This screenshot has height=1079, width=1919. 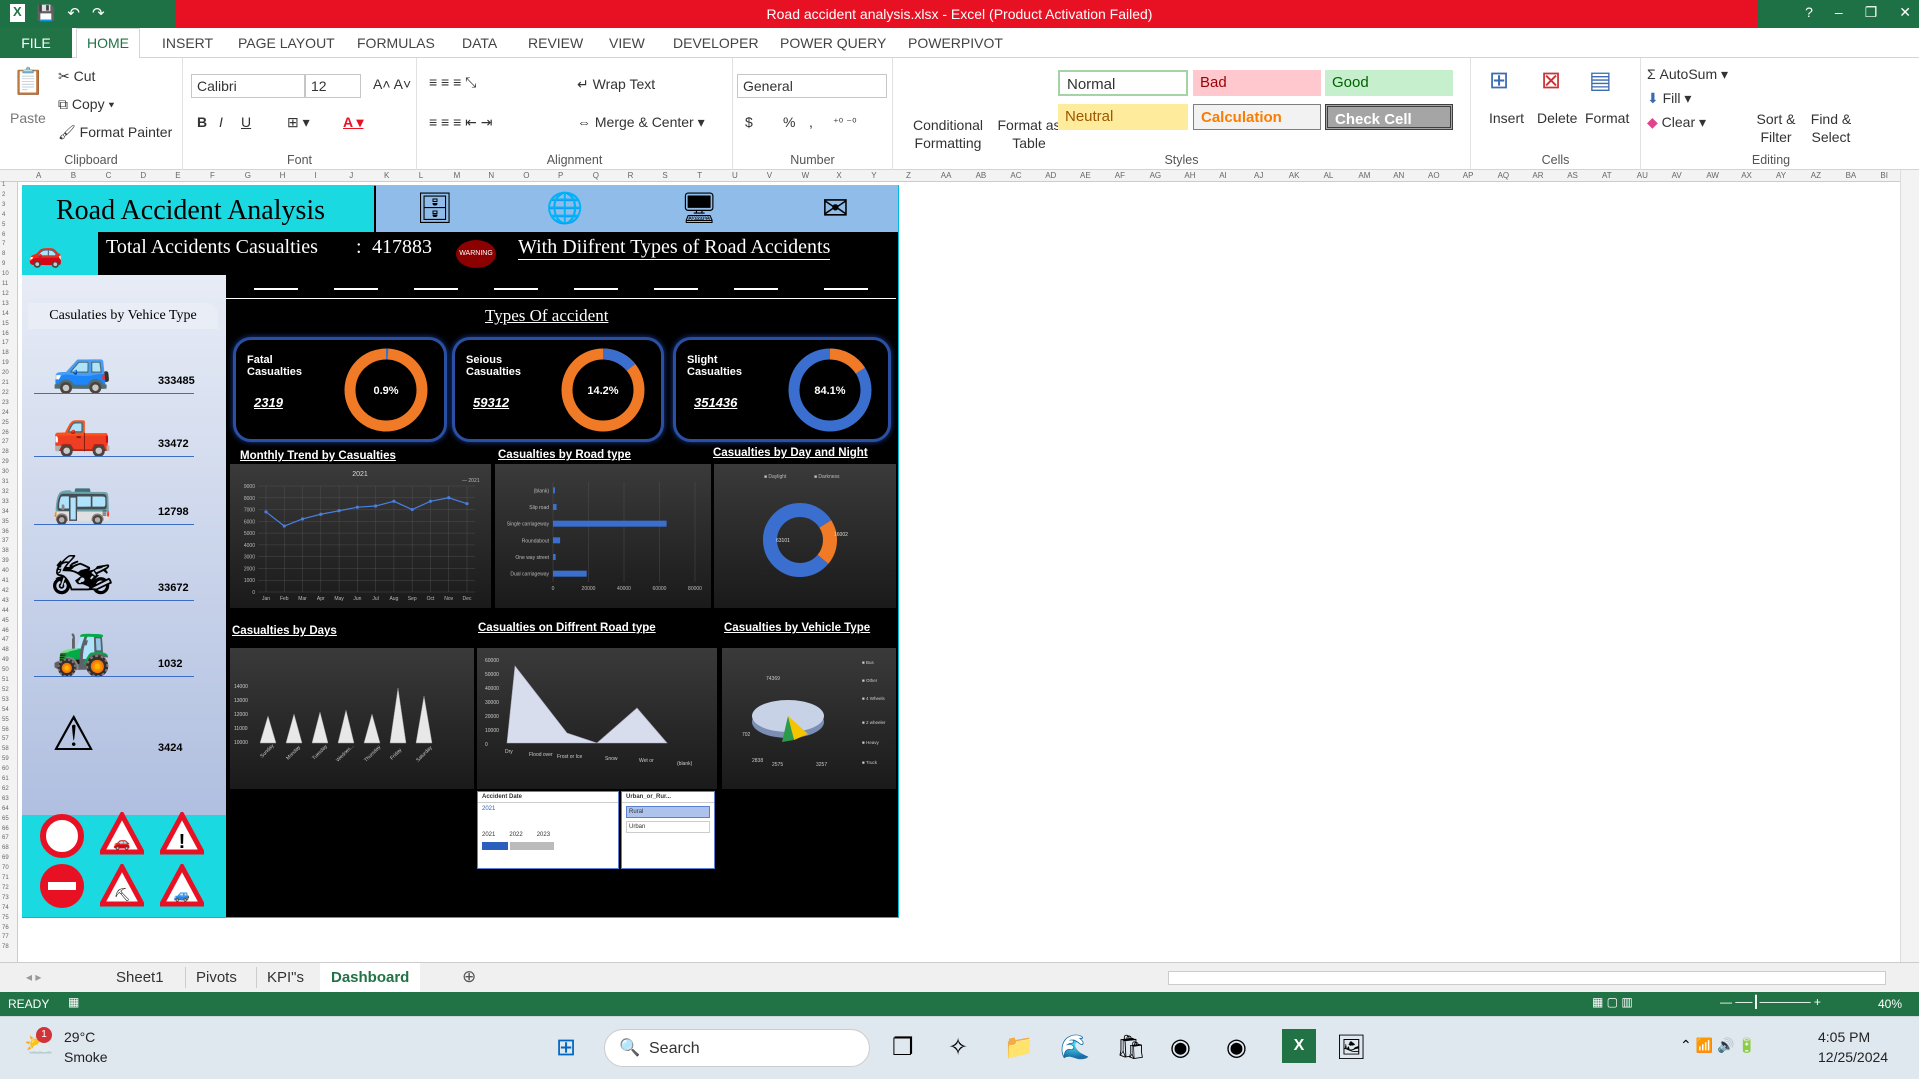 What do you see at coordinates (38, 175) in the screenshot?
I see `column-header: A` at bounding box center [38, 175].